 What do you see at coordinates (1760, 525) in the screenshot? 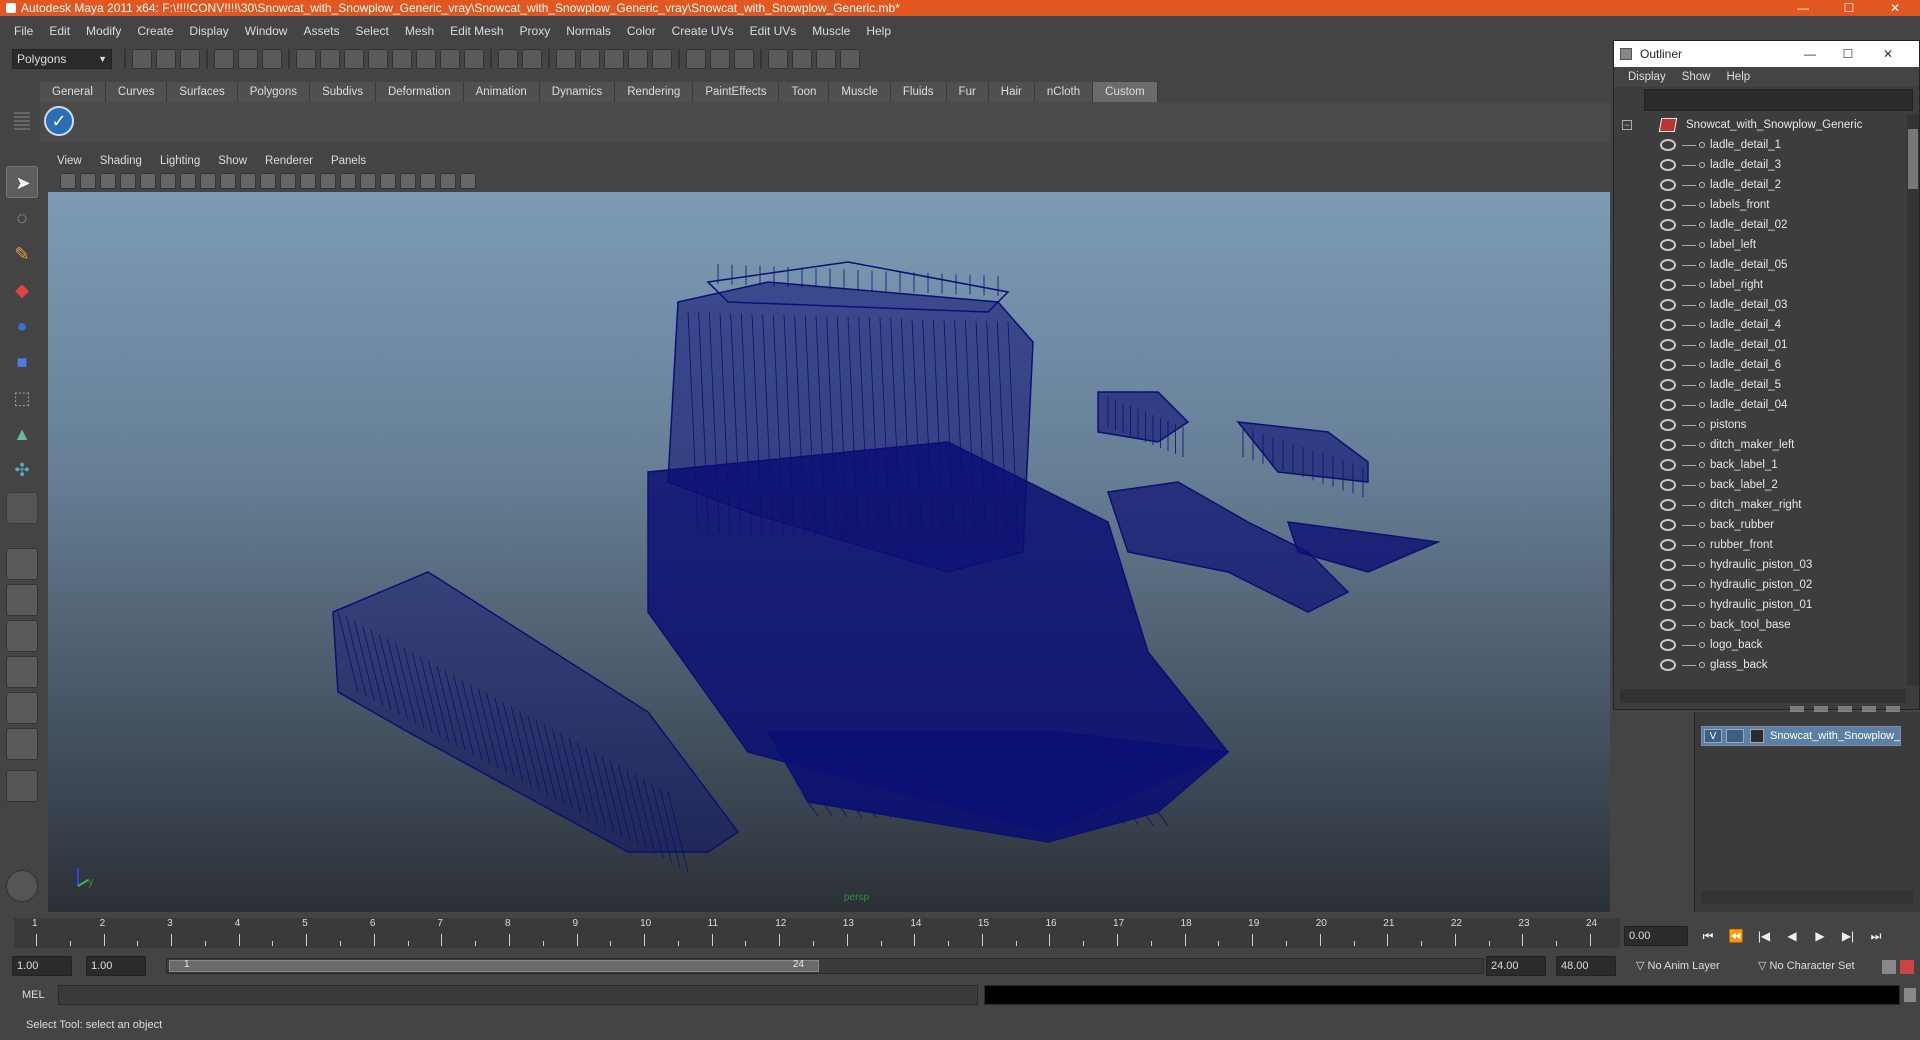
I see `outliner-item: back_rubber` at bounding box center [1760, 525].